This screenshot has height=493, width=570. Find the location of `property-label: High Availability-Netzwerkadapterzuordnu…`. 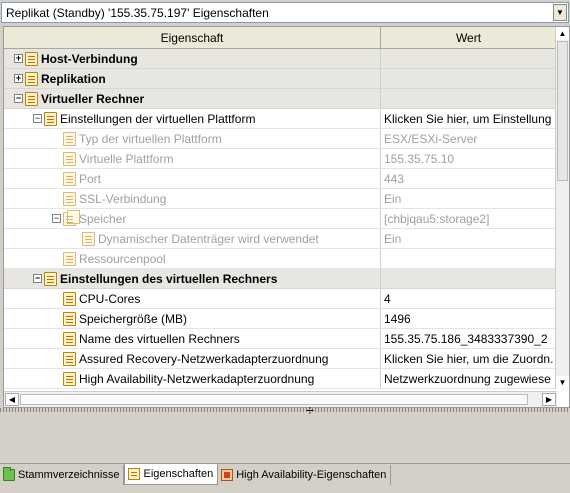

property-label: High Availability-Netzwerkadapterzuordnu… is located at coordinates (197, 378).